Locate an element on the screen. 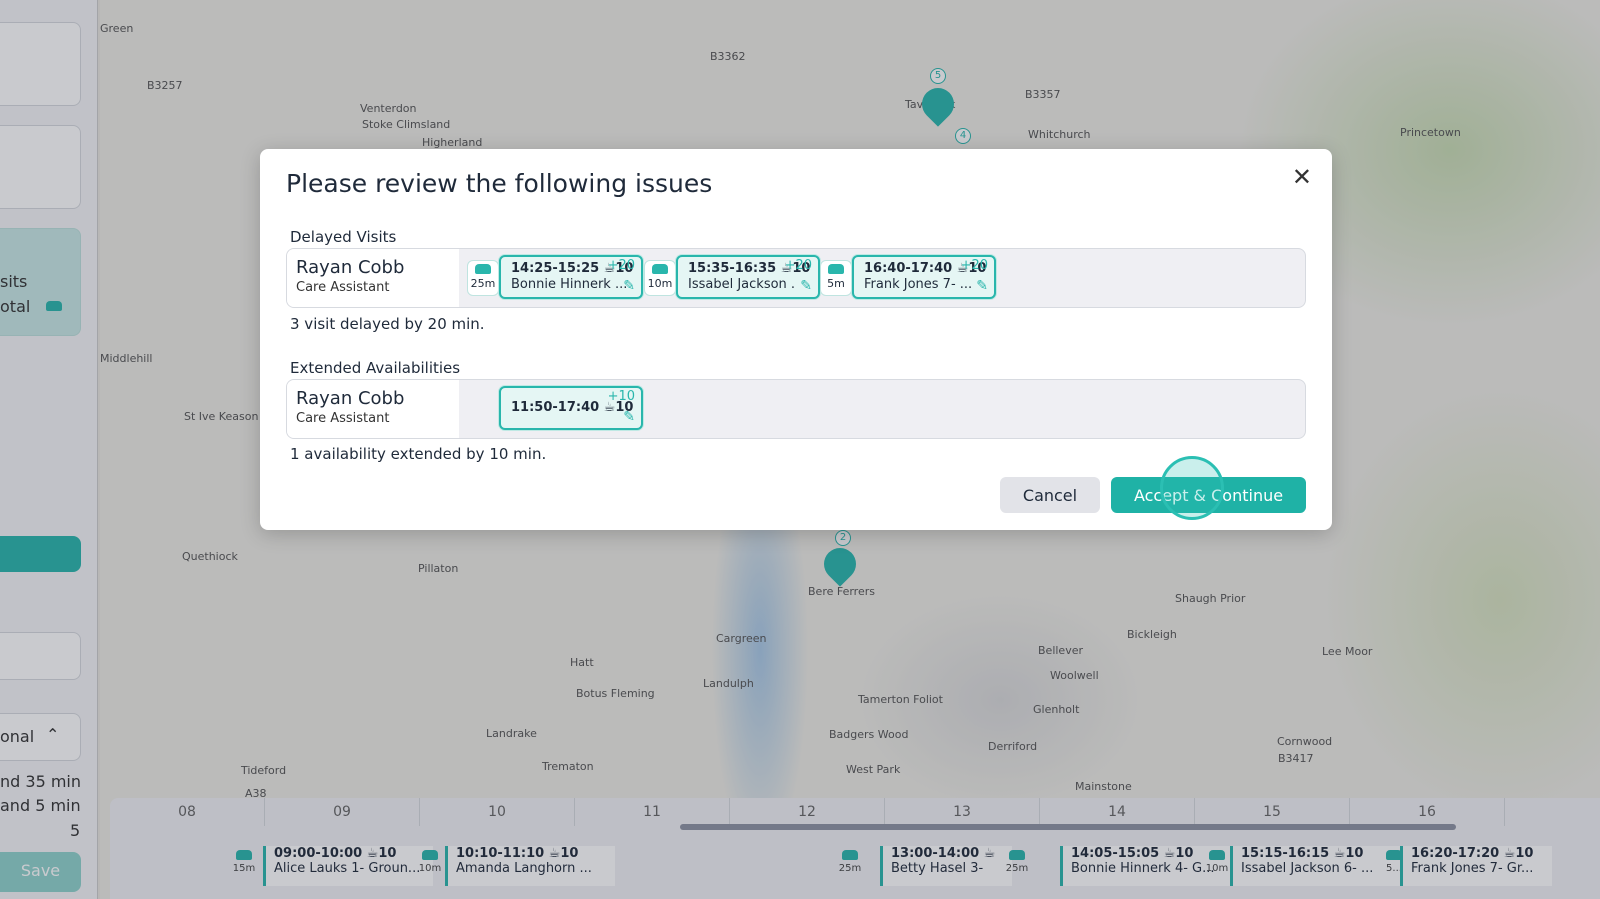 The image size is (1600, 899). drive-duration: 25m is located at coordinates (483, 283).